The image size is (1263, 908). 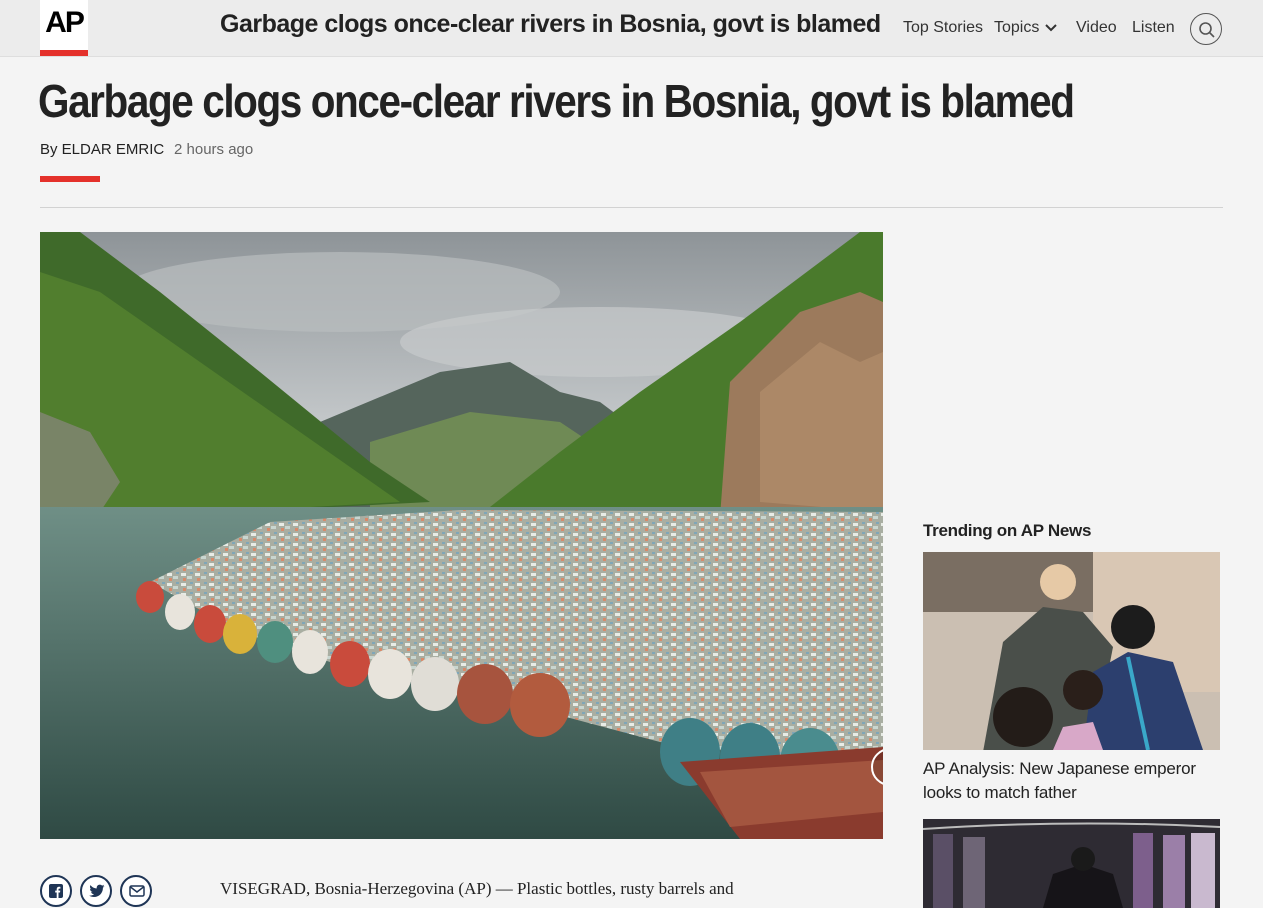 I want to click on nav-video: Video, so click(x=1096, y=28).